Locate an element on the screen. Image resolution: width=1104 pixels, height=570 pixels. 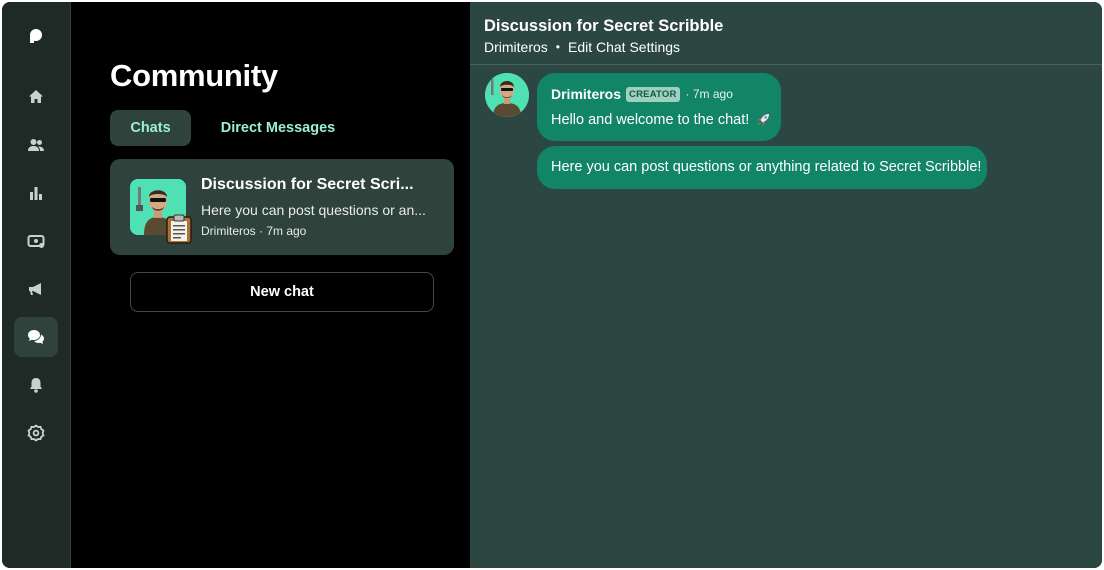
clipboard-icon is located at coordinates (179, 229).